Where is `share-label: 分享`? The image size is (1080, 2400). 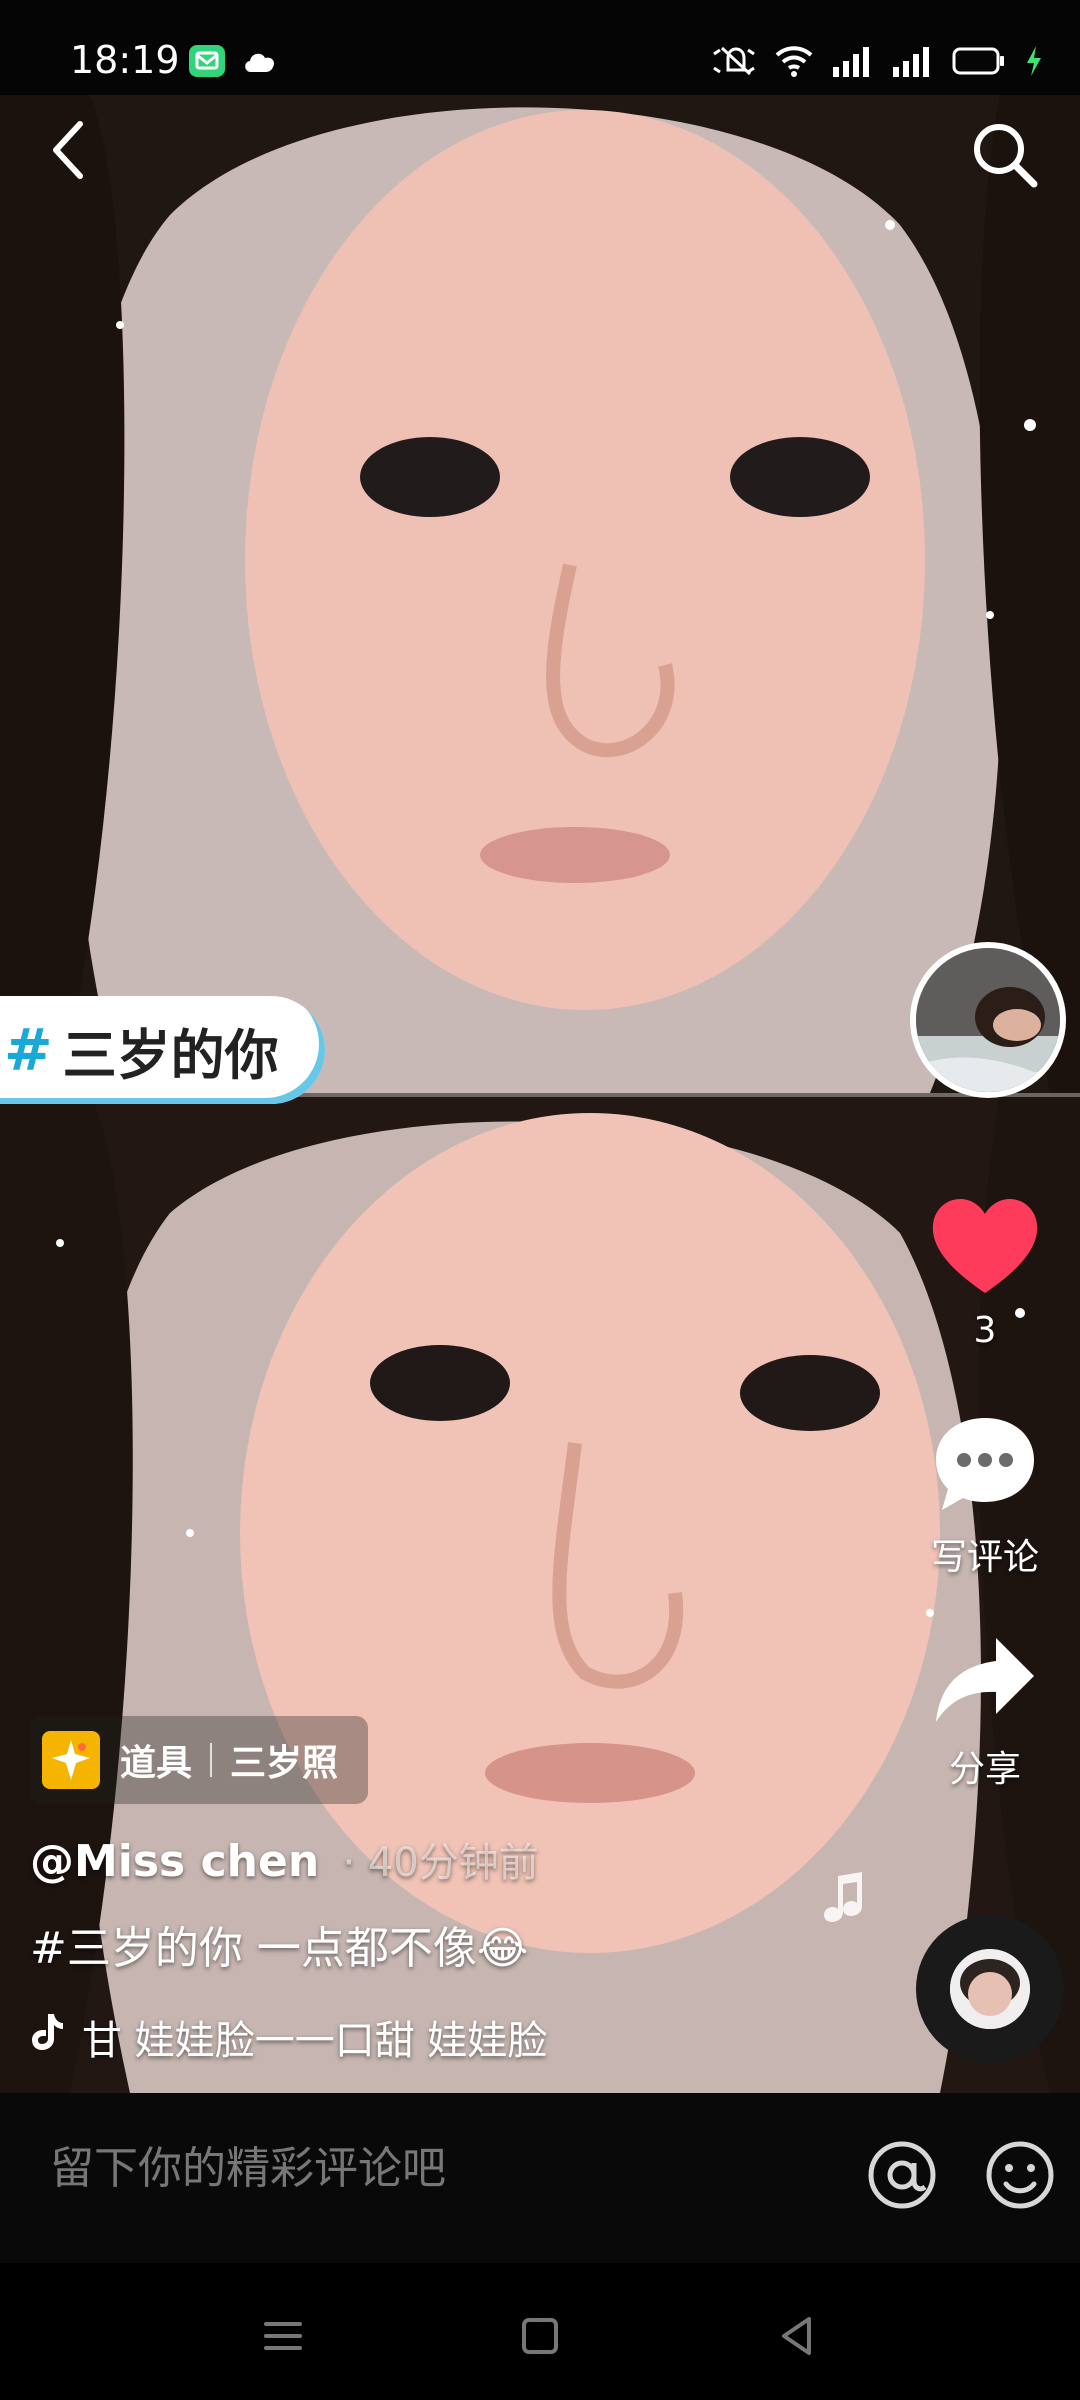 share-label: 分享 is located at coordinates (984, 1769).